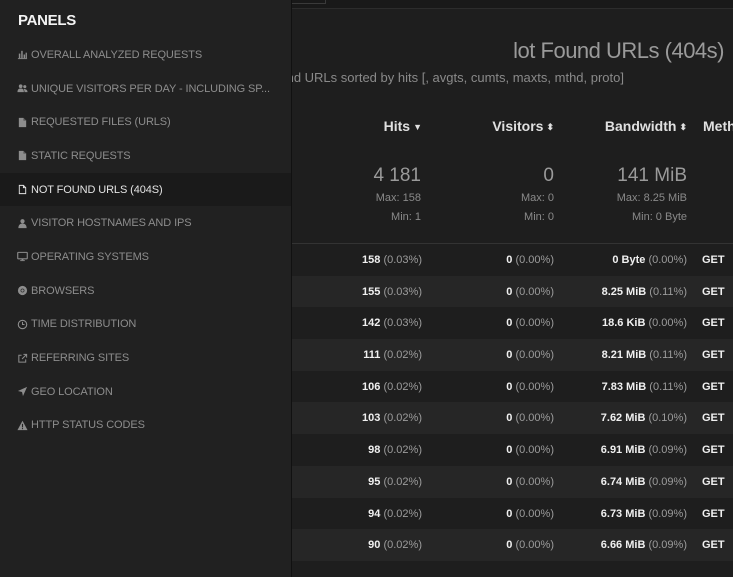 This screenshot has height=577, width=733. What do you see at coordinates (22, 89) in the screenshot?
I see `users-icon` at bounding box center [22, 89].